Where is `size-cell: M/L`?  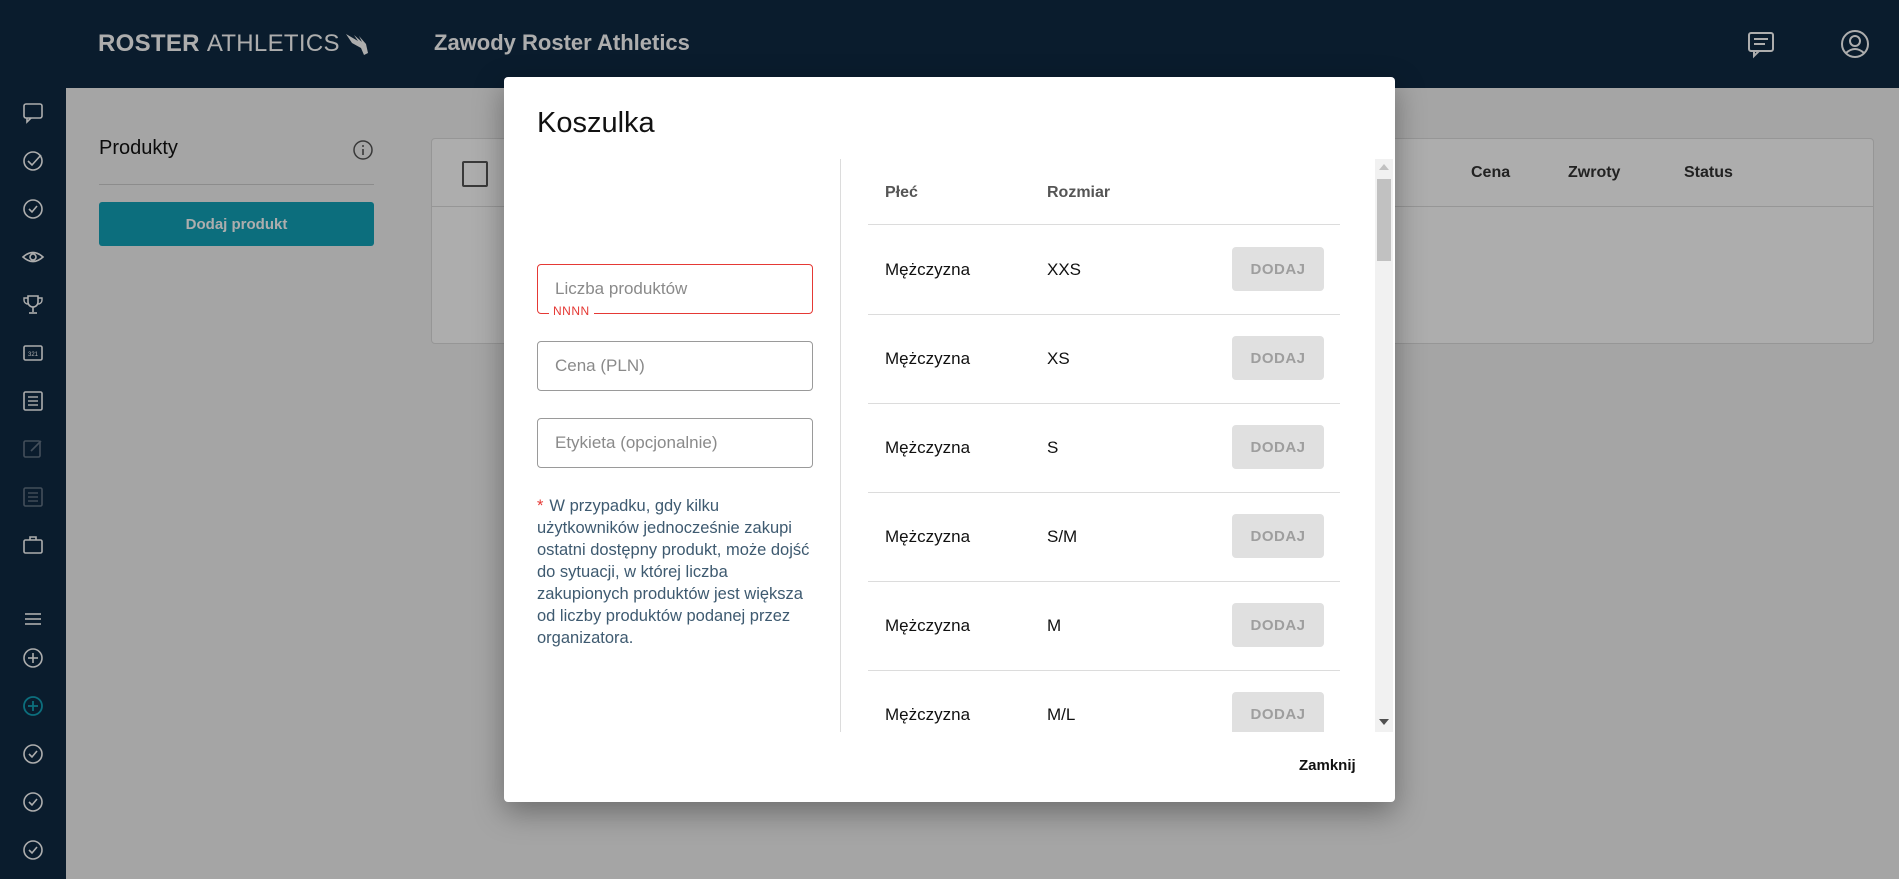
size-cell: M/L is located at coordinates (1061, 714).